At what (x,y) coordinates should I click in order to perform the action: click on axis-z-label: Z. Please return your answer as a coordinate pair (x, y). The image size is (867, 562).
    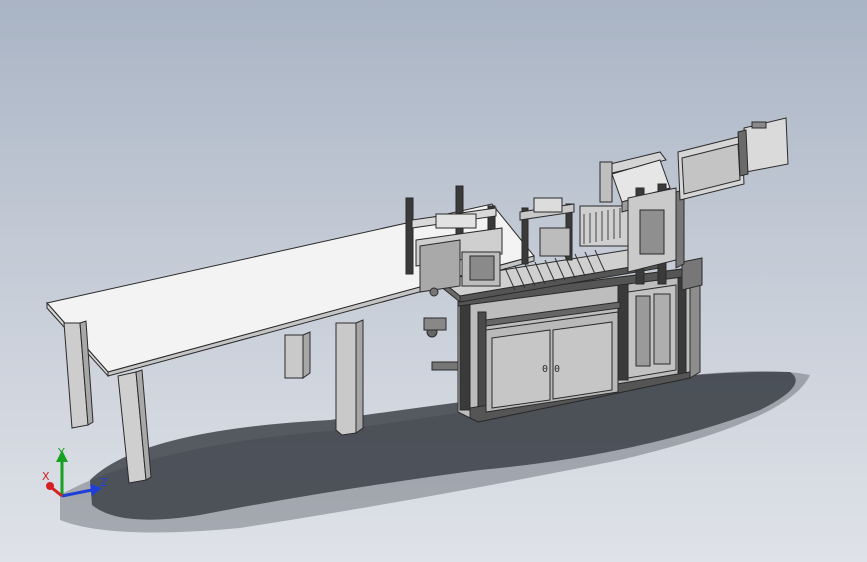
    Looking at the image, I should click on (104, 482).